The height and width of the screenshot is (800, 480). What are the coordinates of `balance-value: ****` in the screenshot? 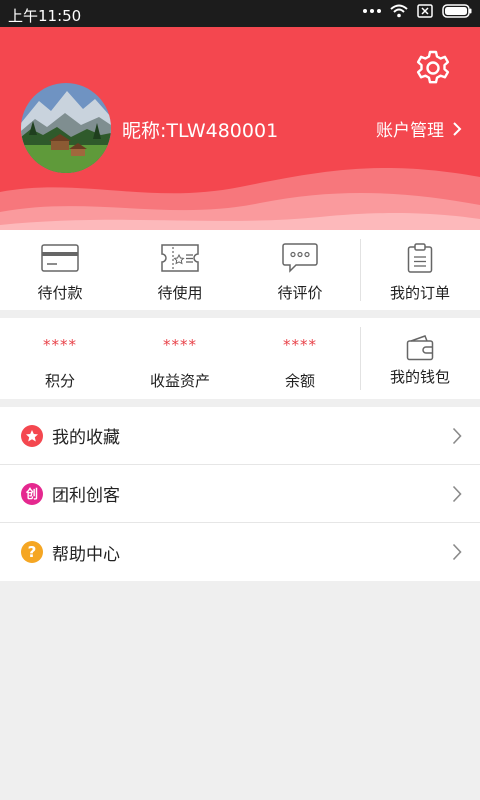 It's located at (300, 345).